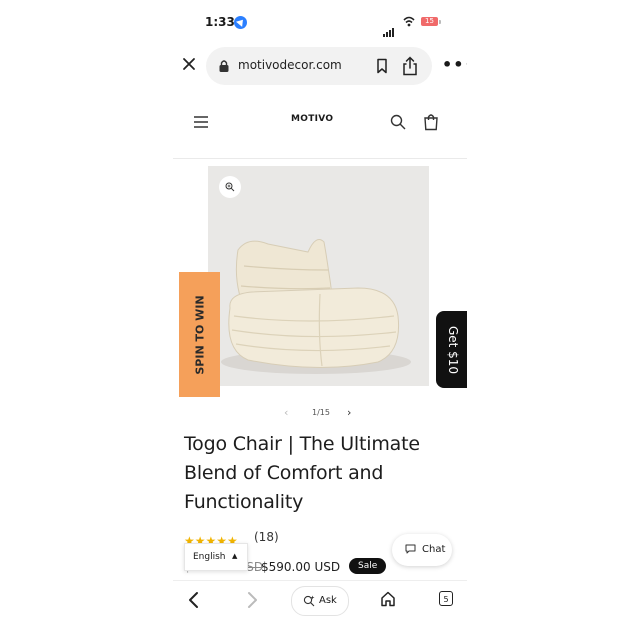 This screenshot has height=640, width=640. I want to click on chat-label: Chat, so click(434, 549).